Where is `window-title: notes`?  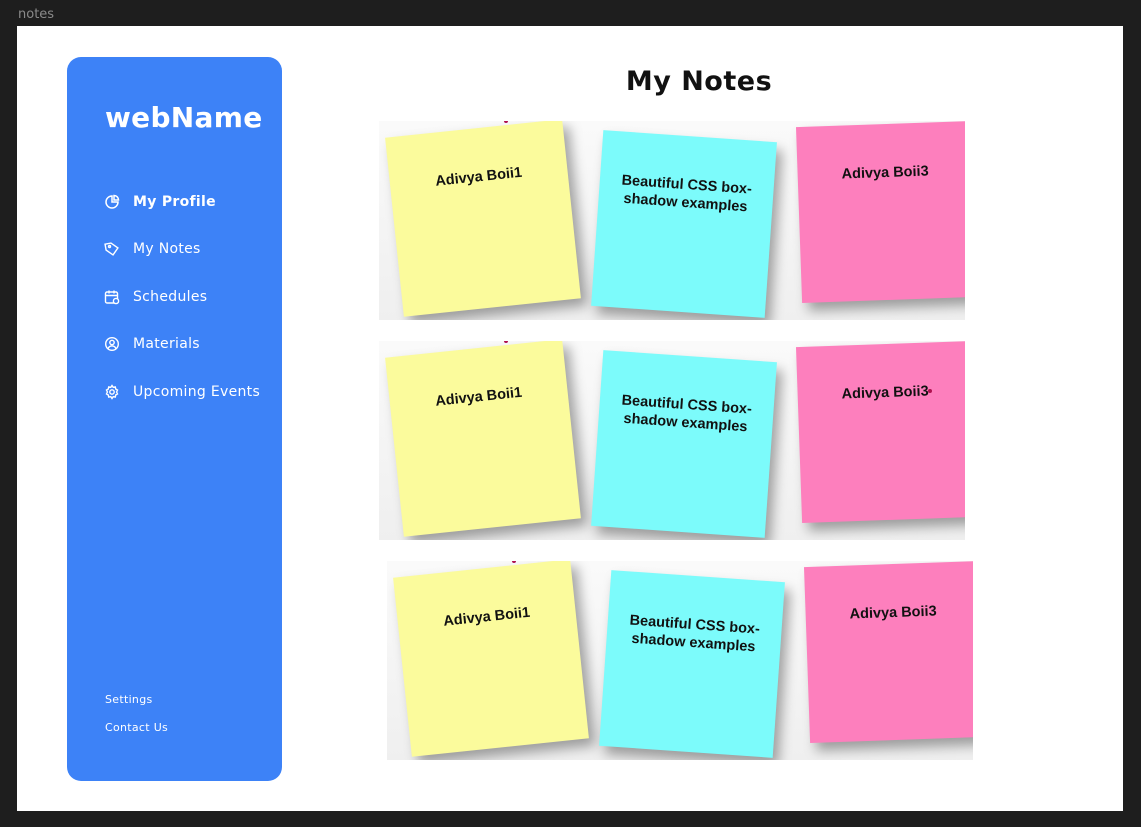 window-title: notes is located at coordinates (36, 14).